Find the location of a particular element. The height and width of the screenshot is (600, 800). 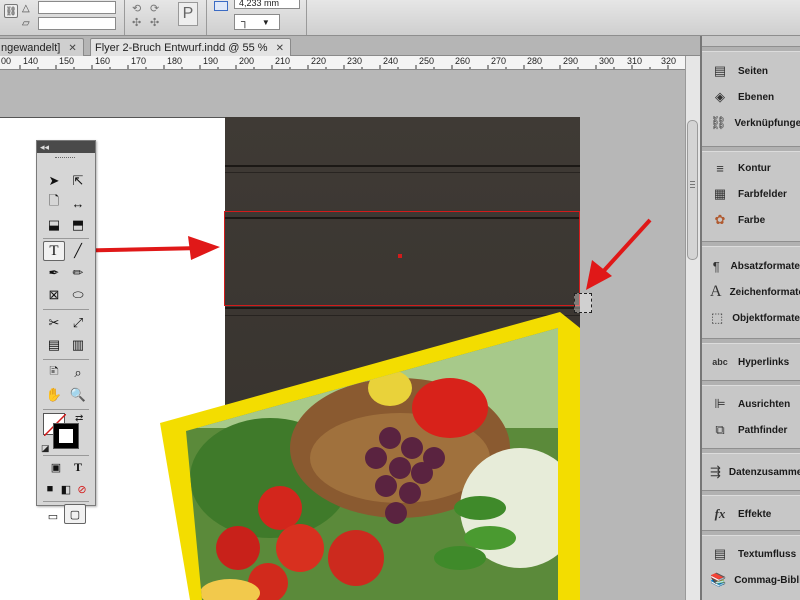

panel-item-effekte: fx Effekte is located at coordinates (751, 514).